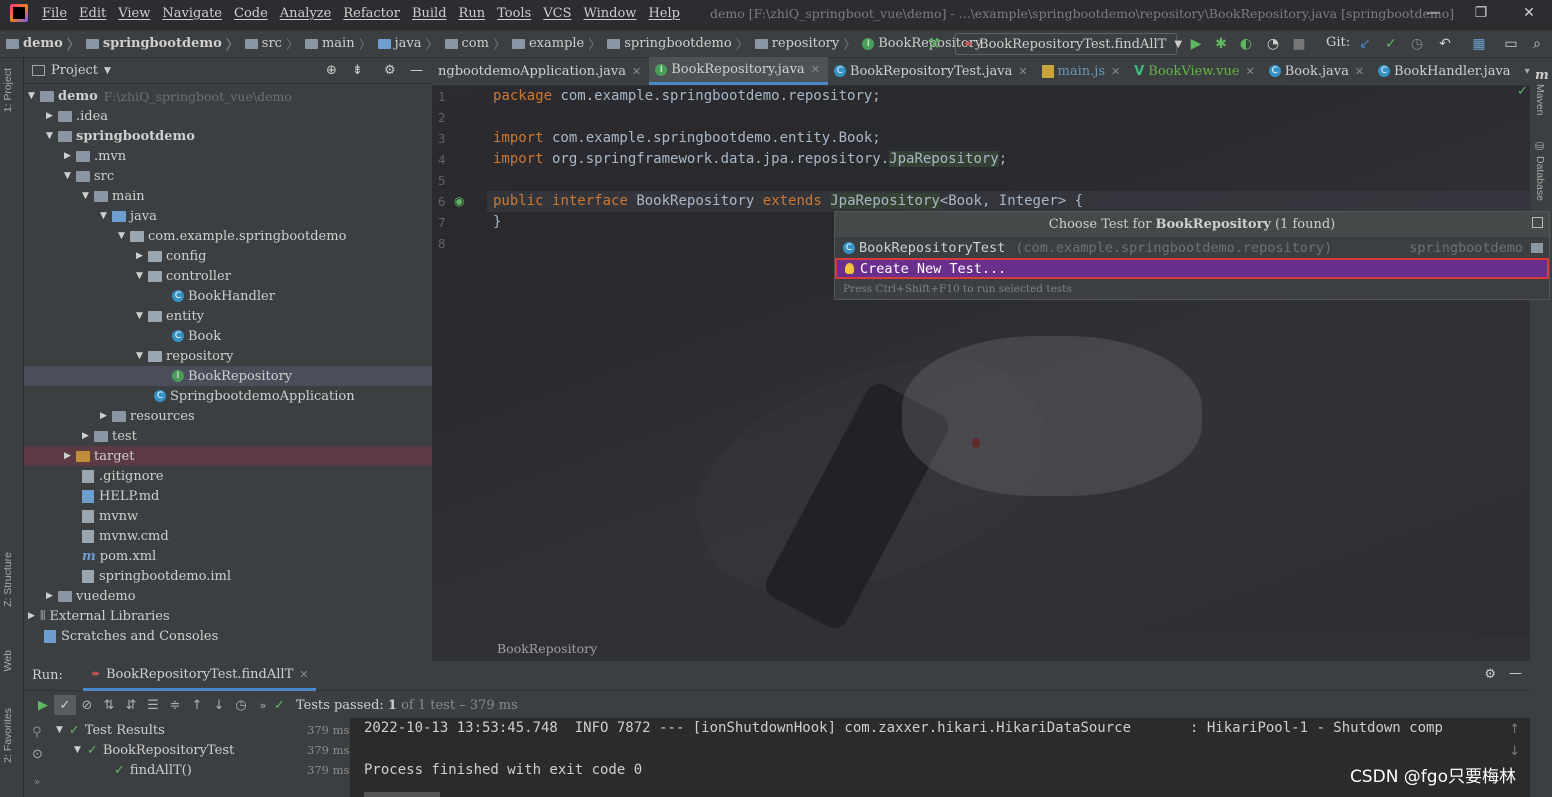 The width and height of the screenshot is (1552, 797). Describe the element at coordinates (306, 13) in the screenshot. I see `menu-analyze: Analyze` at that location.